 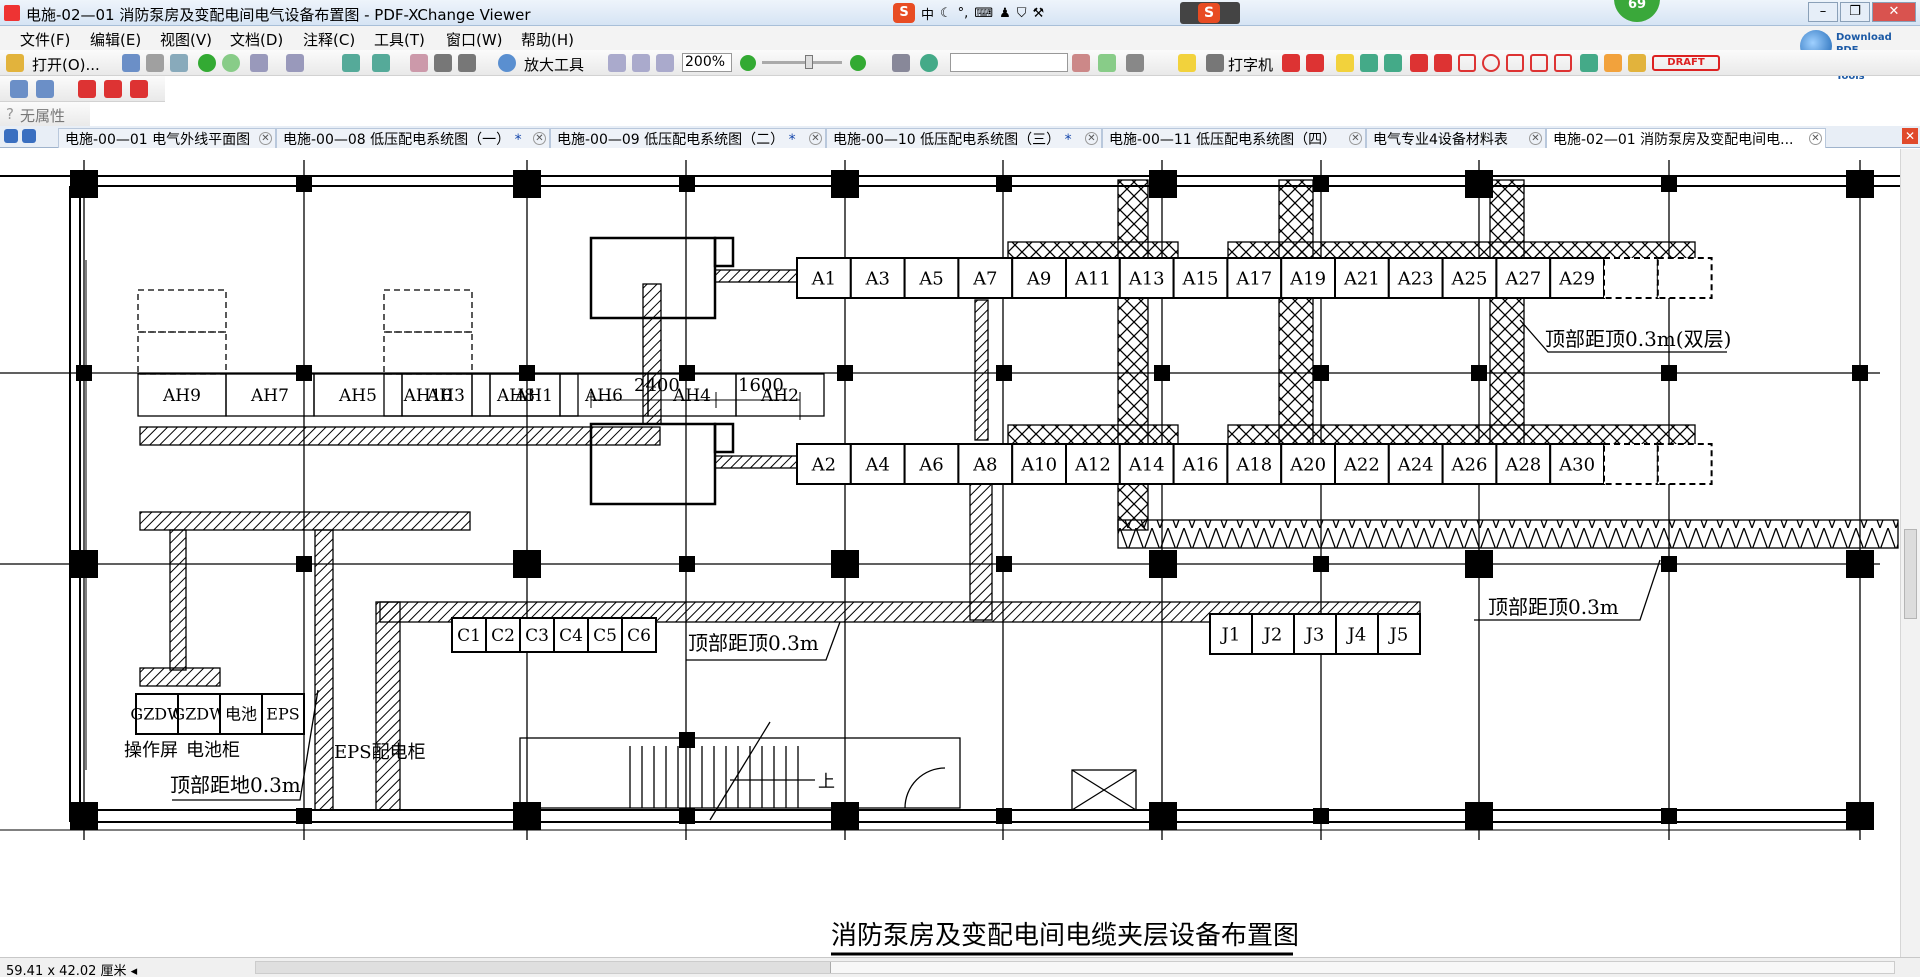 I want to click on stamp-icon, so click(x=1637, y=63).